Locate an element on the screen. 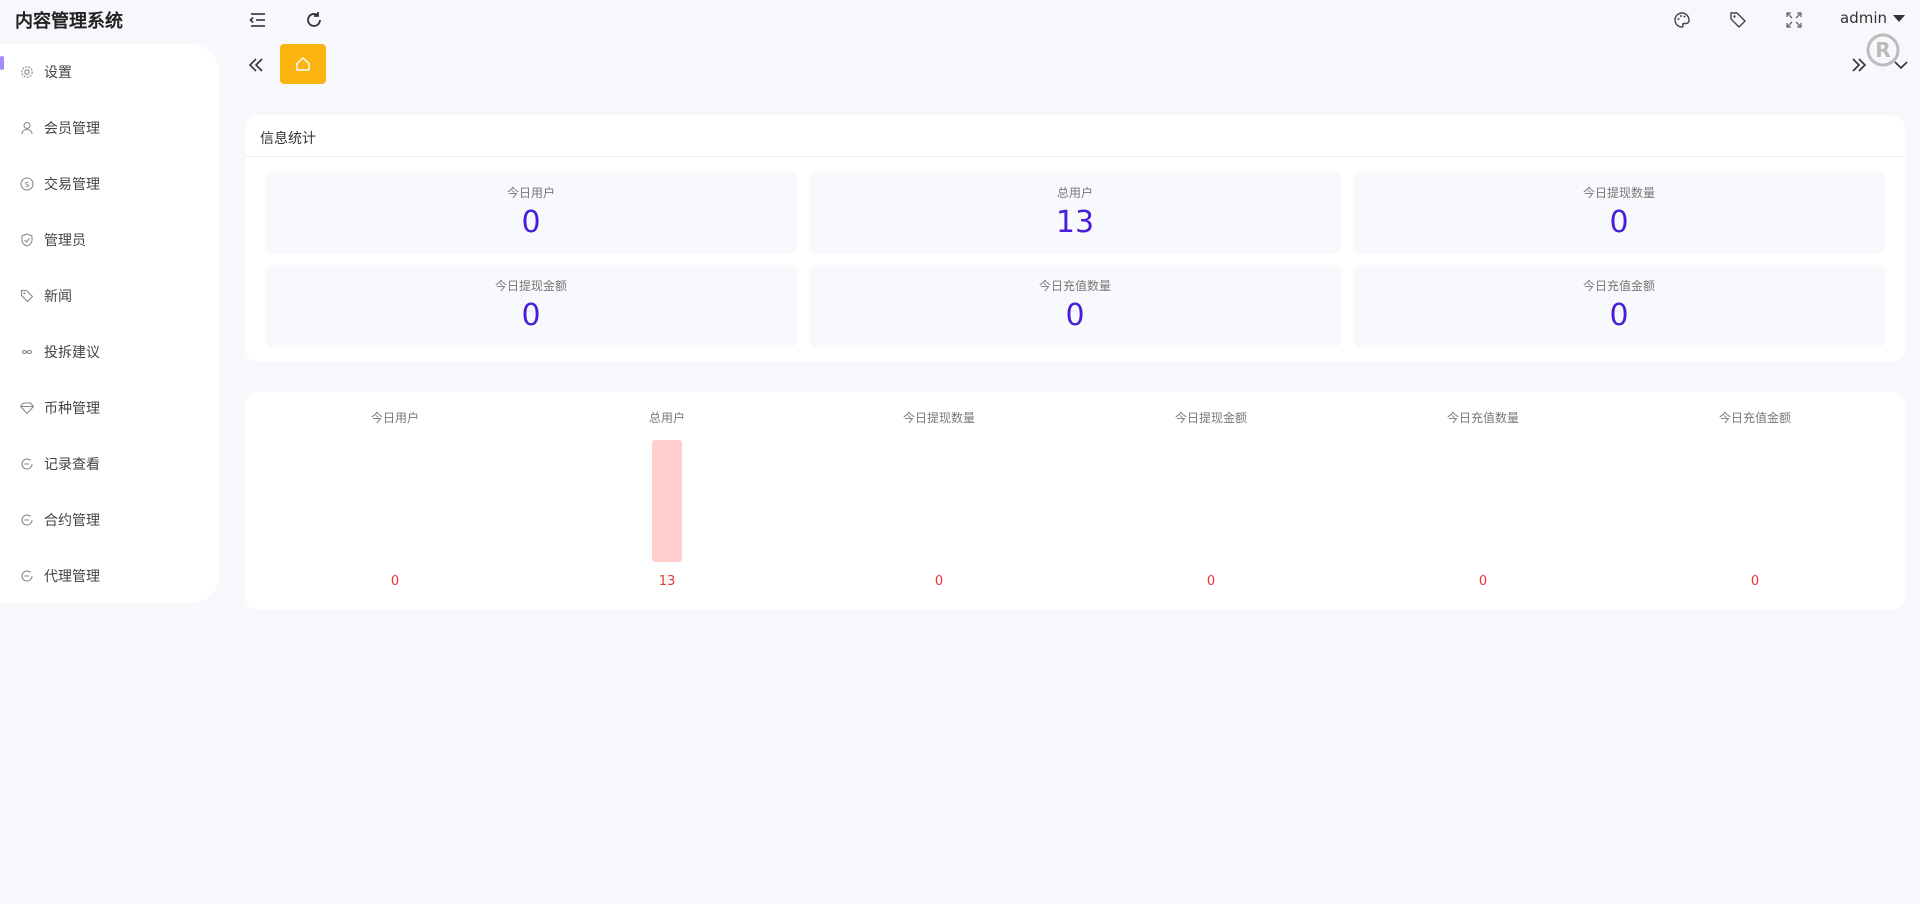 The height and width of the screenshot is (904, 1920). category-label: 今日提现金额 is located at coordinates (1211, 417).